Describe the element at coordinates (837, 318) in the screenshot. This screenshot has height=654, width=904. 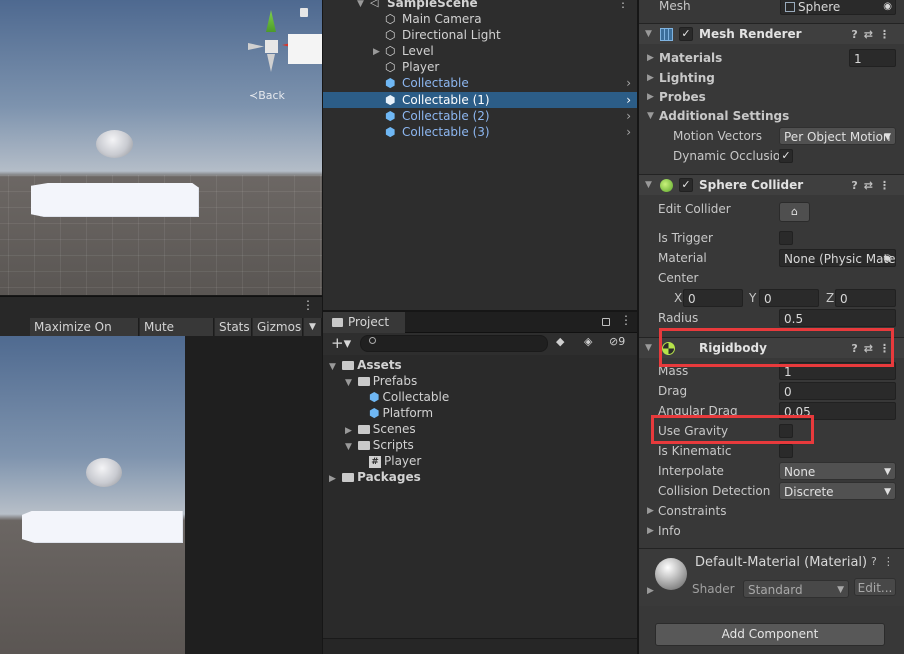
I see `radius-field: 0.5` at that location.